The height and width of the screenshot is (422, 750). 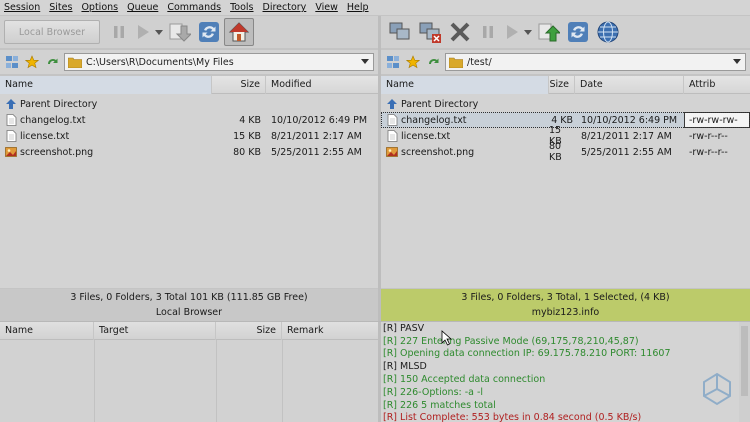 What do you see at coordinates (717, 389) in the screenshot?
I see `watermark-logo-icon` at bounding box center [717, 389].